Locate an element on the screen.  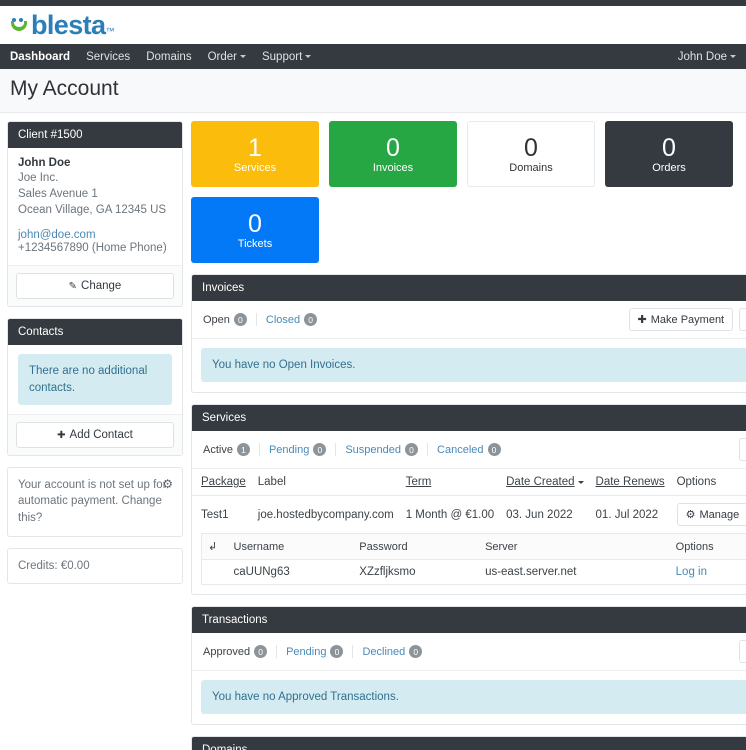
col-label: Options is located at coordinates (694, 546).